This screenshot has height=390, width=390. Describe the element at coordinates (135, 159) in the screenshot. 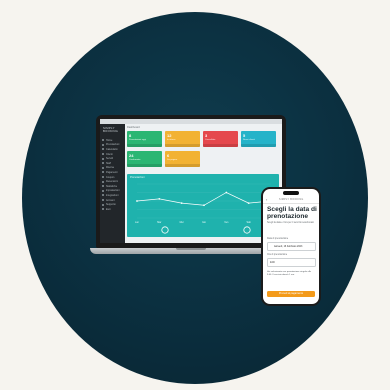

I see `stat-label: Confermate` at that location.